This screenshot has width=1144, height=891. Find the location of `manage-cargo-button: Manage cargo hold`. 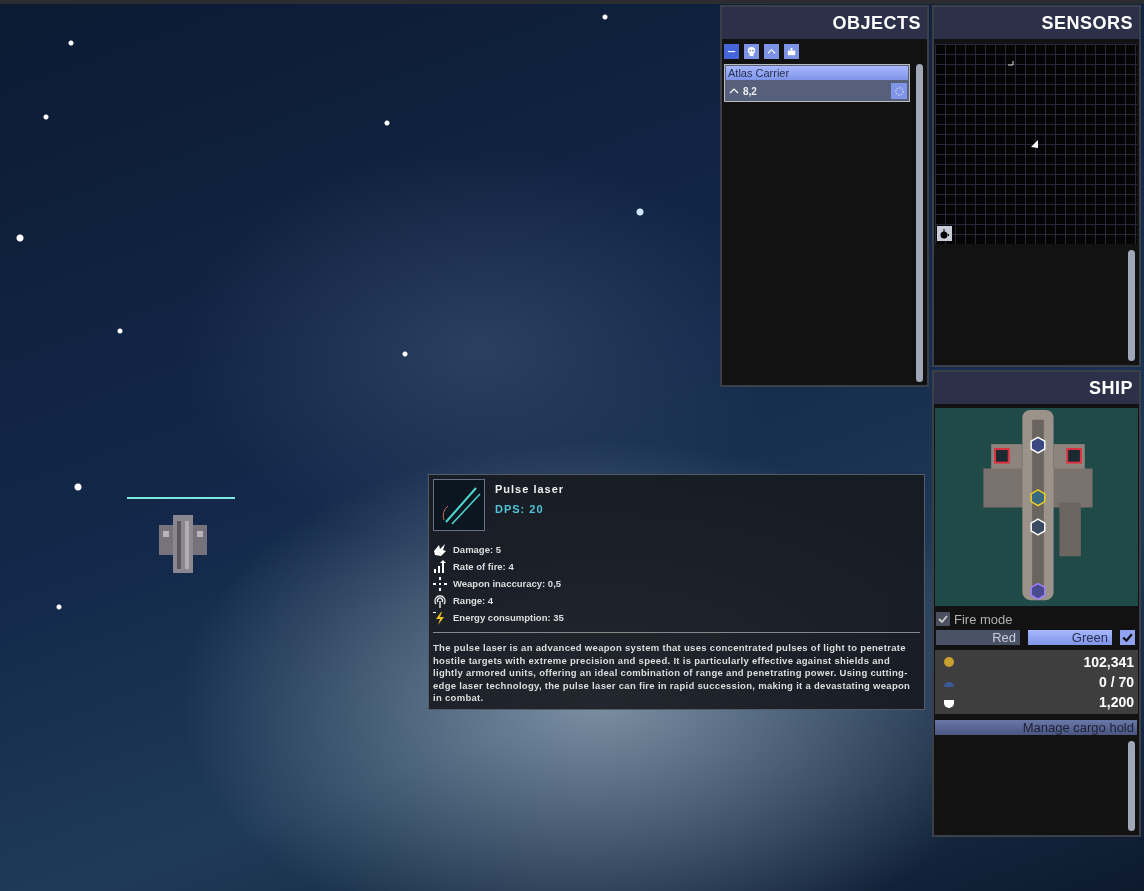

manage-cargo-button: Manage cargo hold is located at coordinates (1036, 727).